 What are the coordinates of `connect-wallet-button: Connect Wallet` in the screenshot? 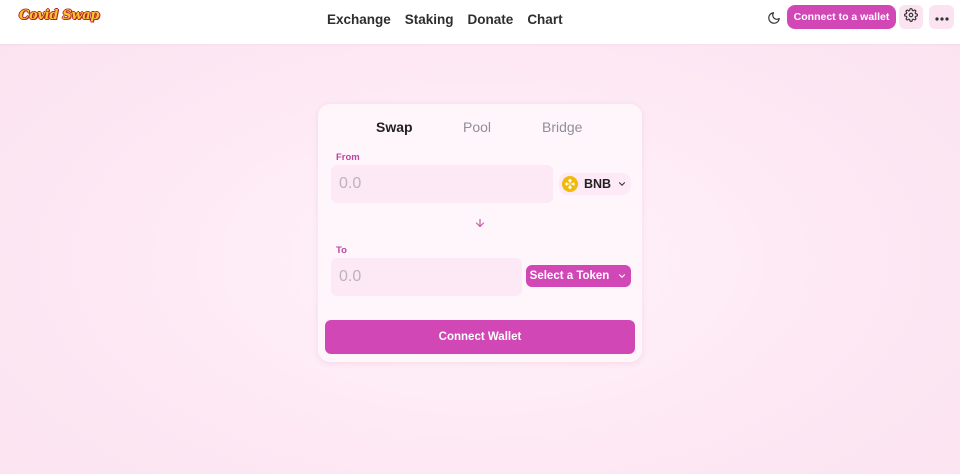 It's located at (480, 337).